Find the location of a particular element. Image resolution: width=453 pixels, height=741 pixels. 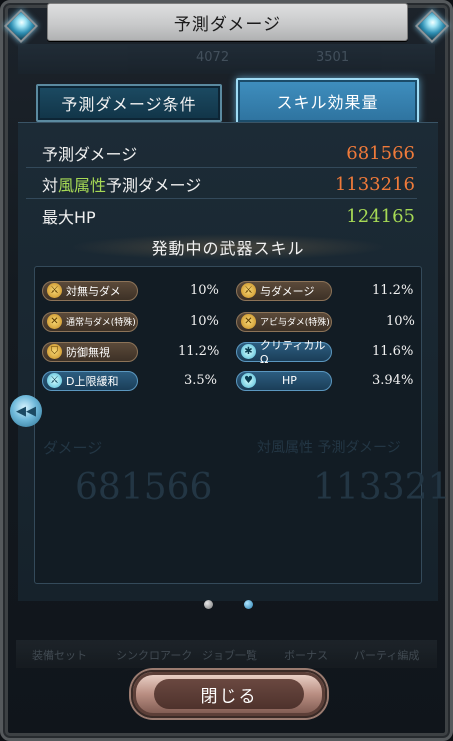

max-hp-label: 最大HP is located at coordinates (69, 217).